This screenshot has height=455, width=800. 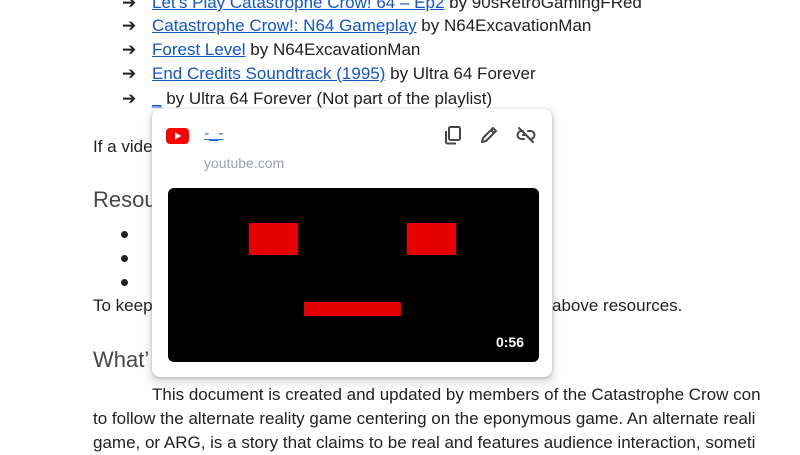 What do you see at coordinates (199, 49) in the screenshot?
I see `video-link: Forest Level` at bounding box center [199, 49].